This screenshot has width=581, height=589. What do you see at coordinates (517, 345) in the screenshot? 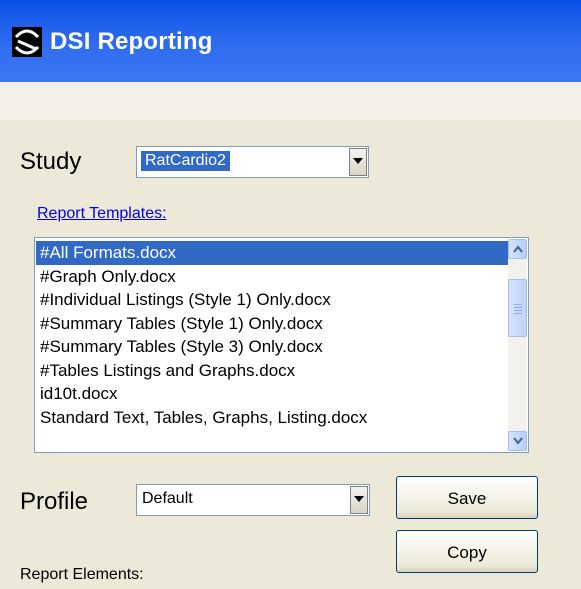
I see `templates-scrollbar` at bounding box center [517, 345].